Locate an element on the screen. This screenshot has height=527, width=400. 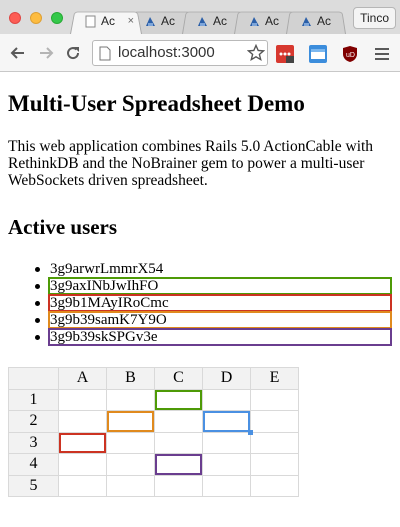
svg-text: uD is located at coordinates (350, 55).